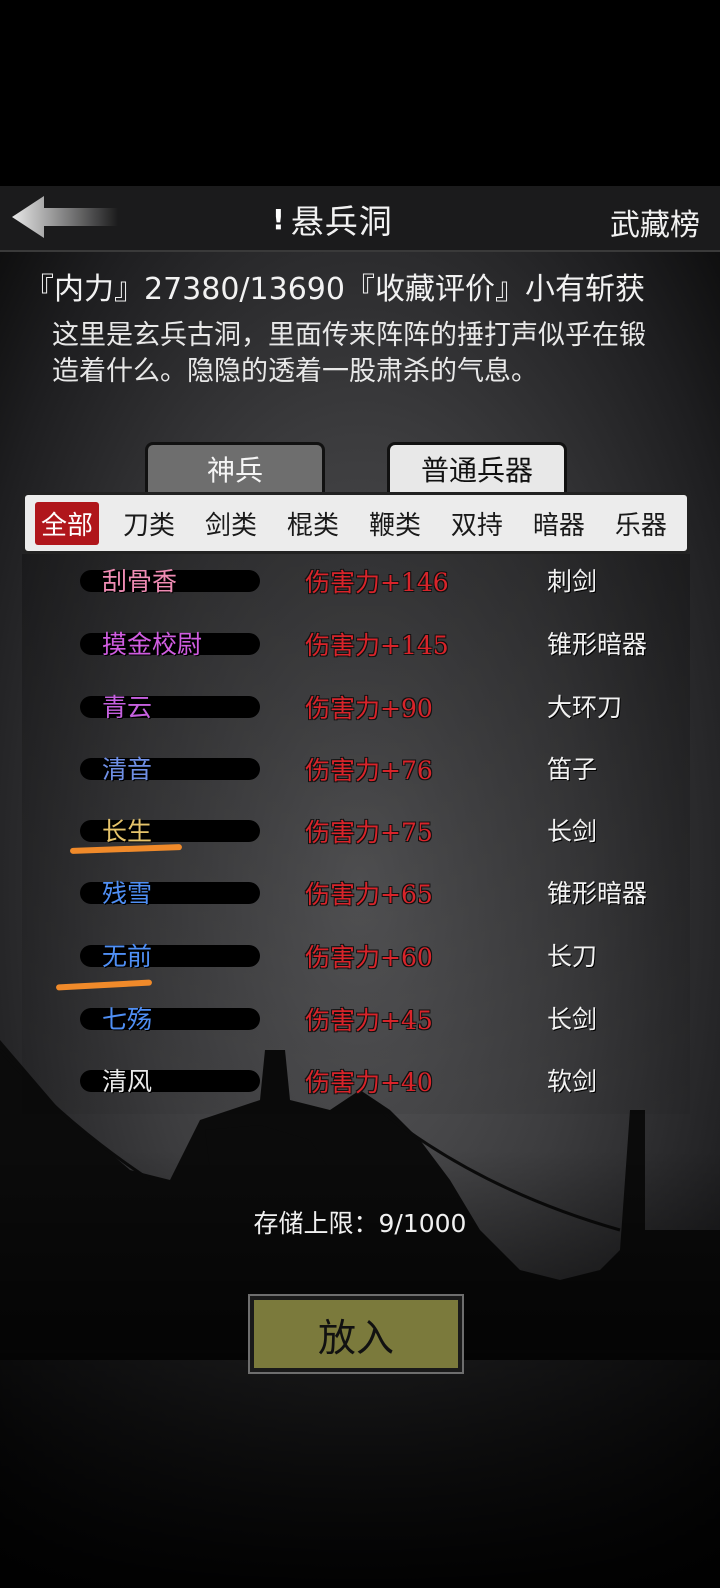  I want to click on weapon-damage: 伤害力+146, so click(377, 582).